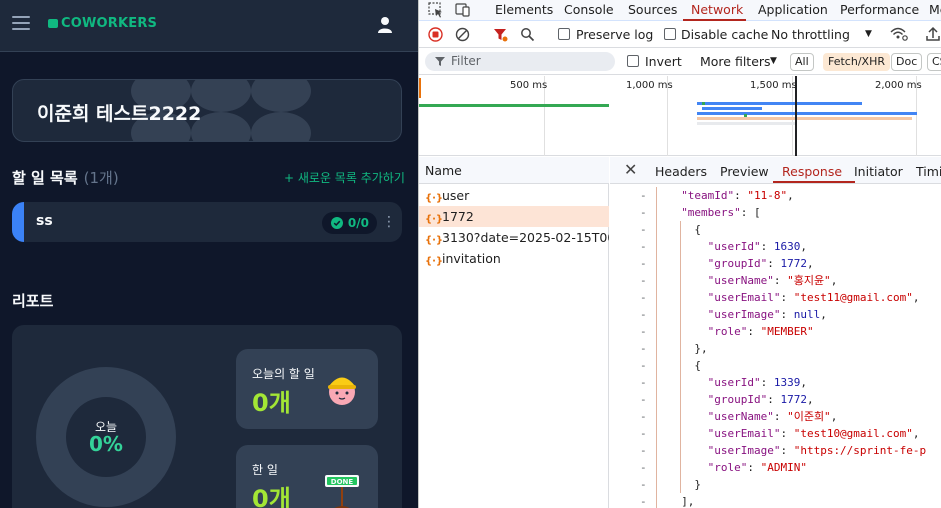 The width and height of the screenshot is (941, 508). What do you see at coordinates (589, 9) in the screenshot?
I see `tab-console: Console` at bounding box center [589, 9].